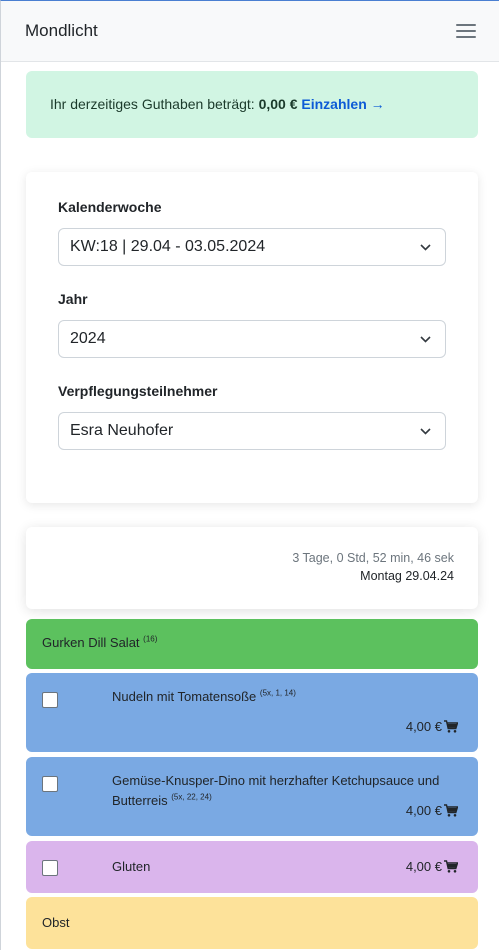 The height and width of the screenshot is (950, 499). I want to click on day-date: Montag 29.04.24, so click(407, 576).